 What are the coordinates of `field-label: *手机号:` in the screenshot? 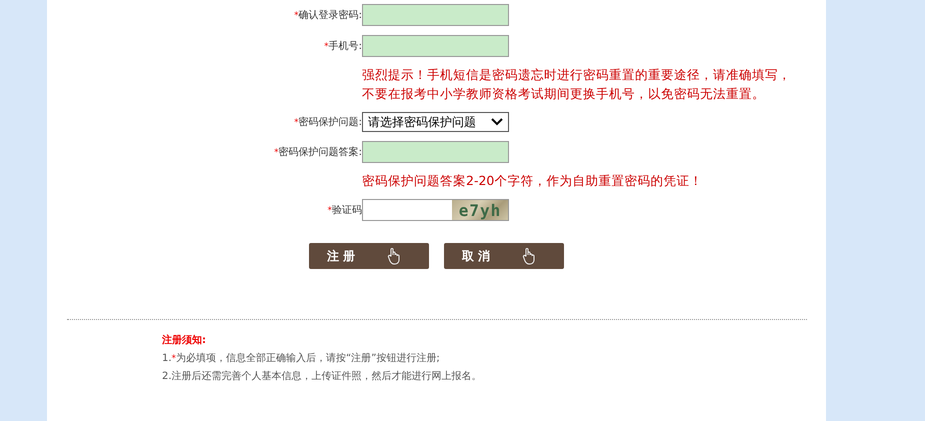 It's located at (342, 46).